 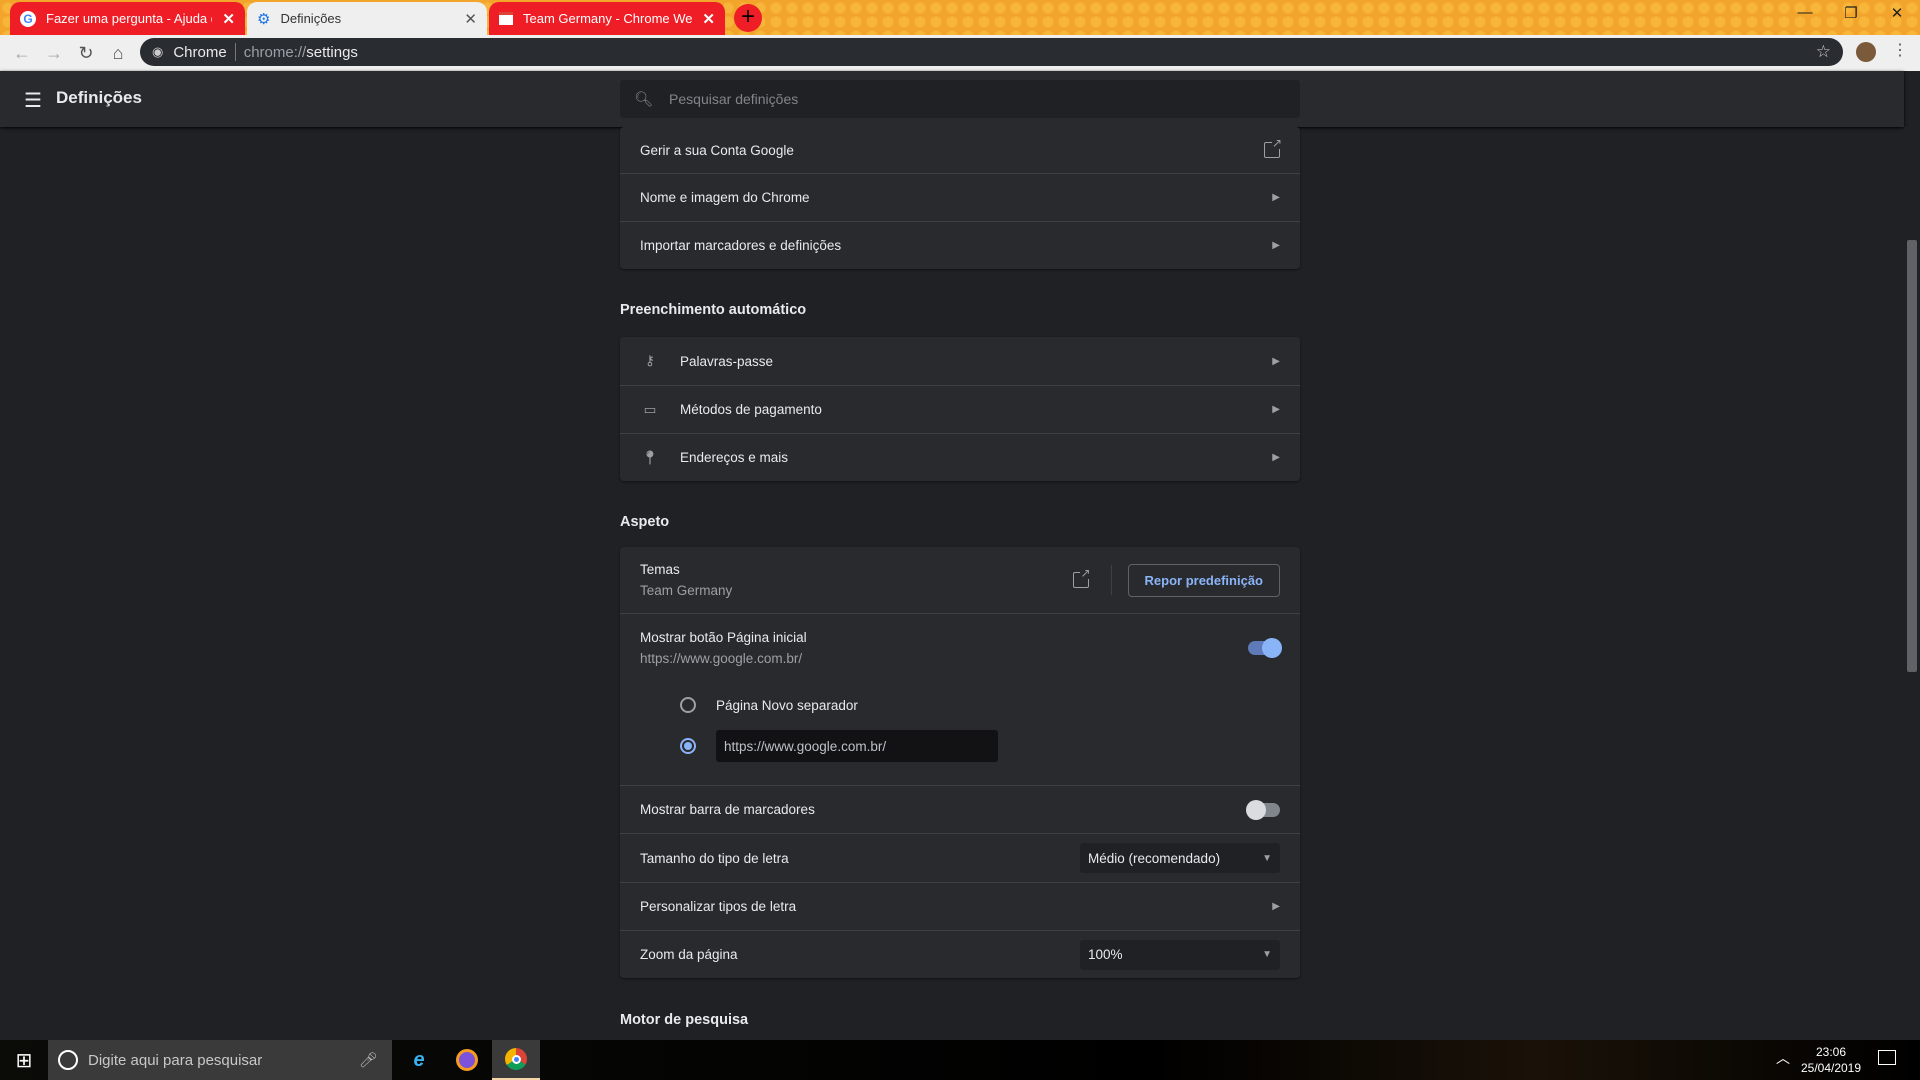 What do you see at coordinates (960, 457) in the screenshot?
I see `addresses-row: 📍︎ Endereços e mais ▶` at bounding box center [960, 457].